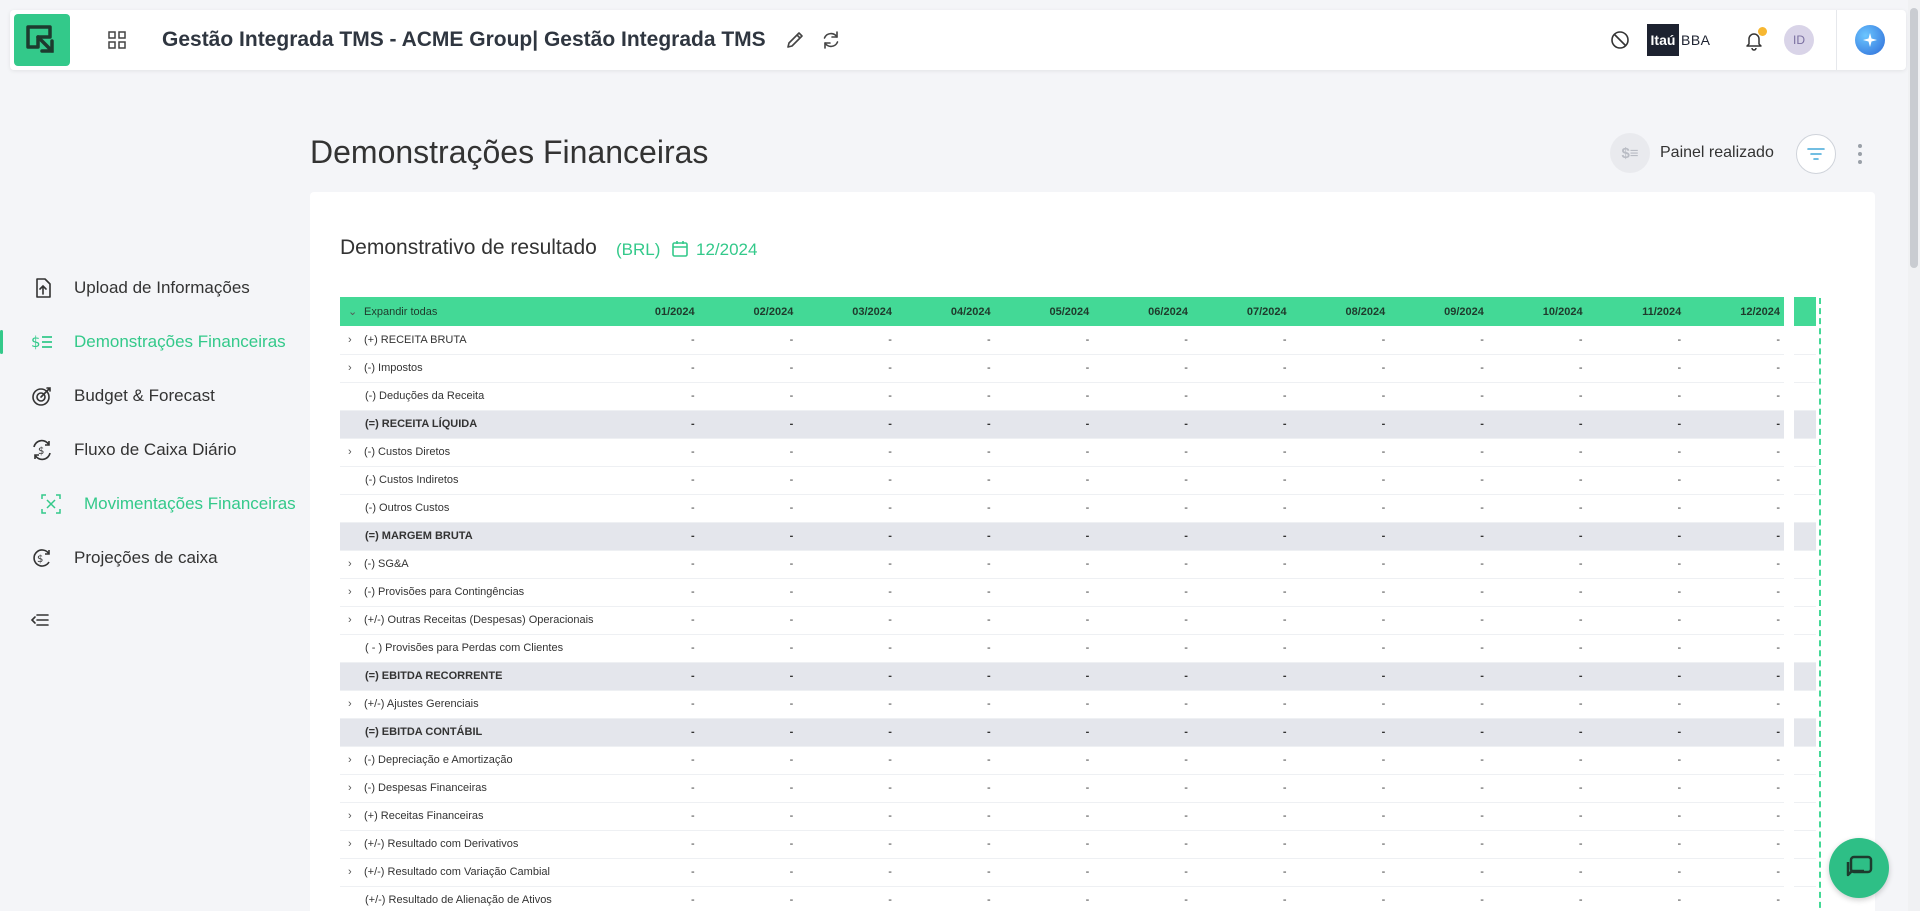  I want to click on apps-grid-icon, so click(117, 40).